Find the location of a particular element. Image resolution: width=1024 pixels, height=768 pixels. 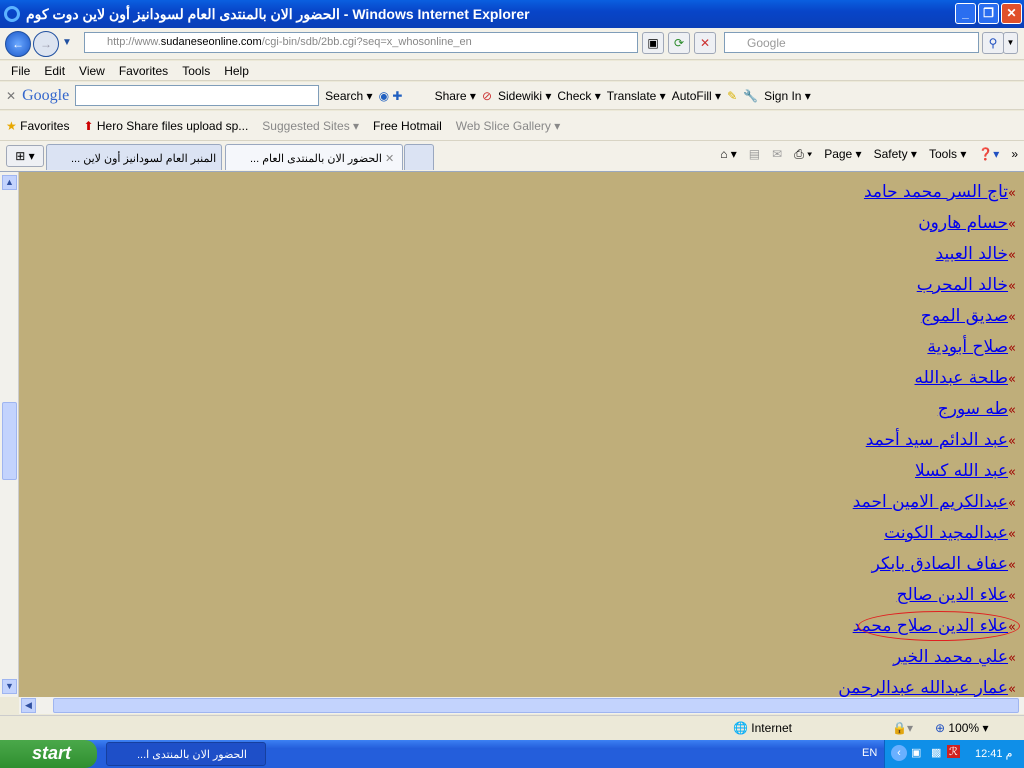

google-search-button: Search ▾ is located at coordinates (348, 96).